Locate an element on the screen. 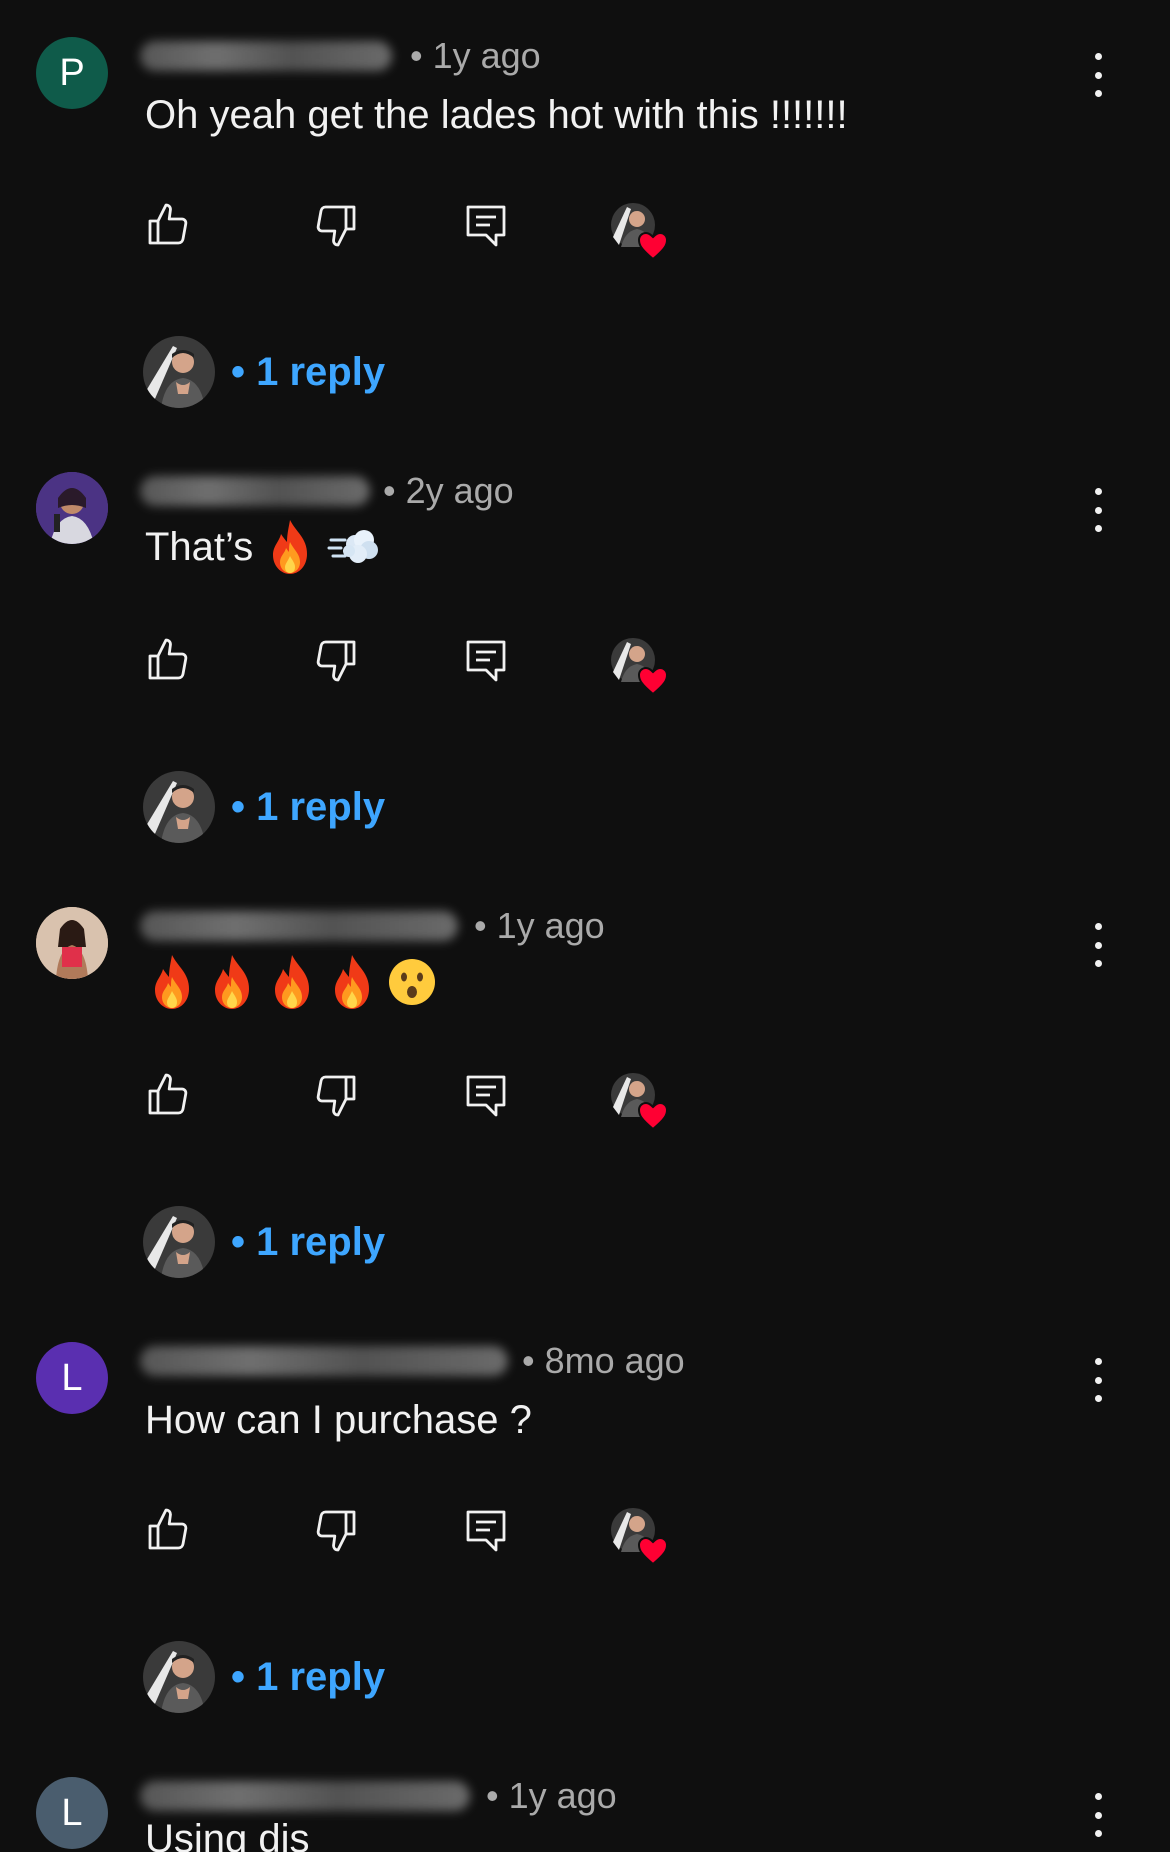  comment-text: Using dis is located at coordinates (227, 1834).